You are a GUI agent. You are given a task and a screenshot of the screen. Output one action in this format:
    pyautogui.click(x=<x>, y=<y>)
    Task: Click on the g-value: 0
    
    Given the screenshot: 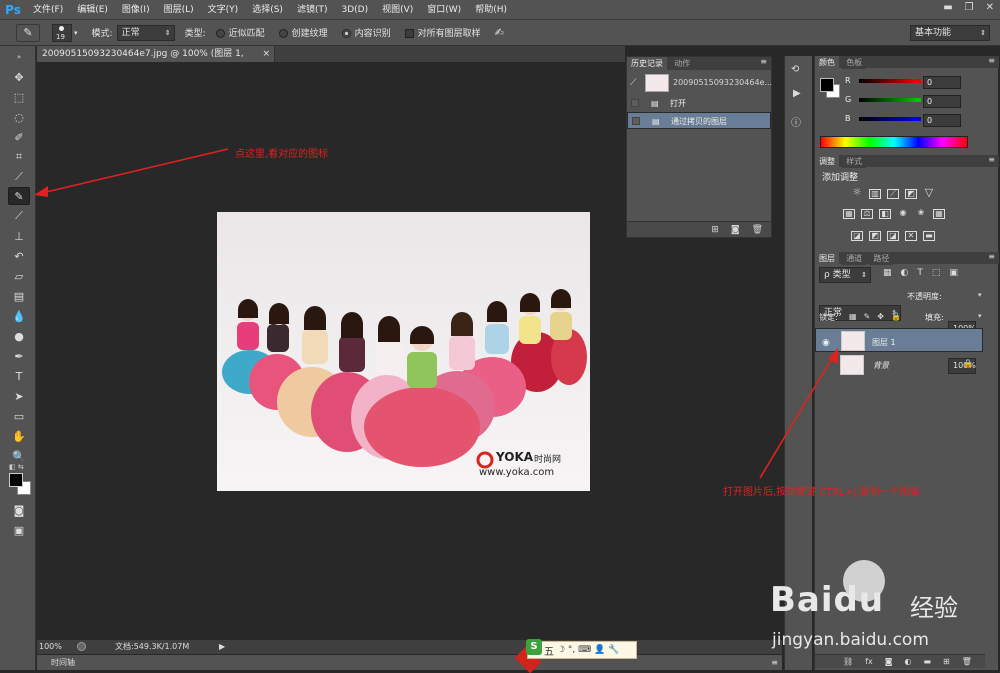 What is the action you would take?
    pyautogui.click(x=942, y=101)
    